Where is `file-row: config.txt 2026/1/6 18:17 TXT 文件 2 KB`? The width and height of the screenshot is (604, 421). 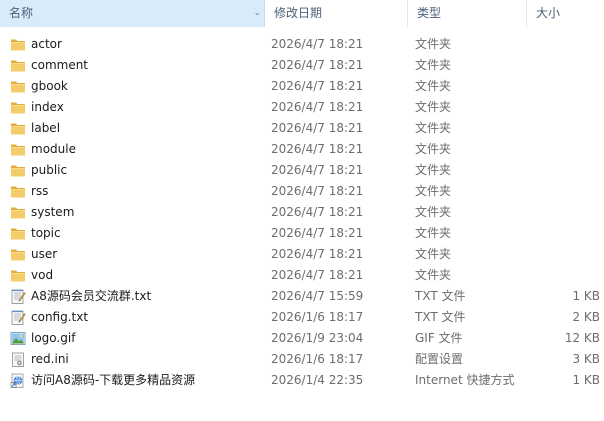 file-row: config.txt 2026/1/6 18:17 TXT 文件 2 KB is located at coordinates (302, 317).